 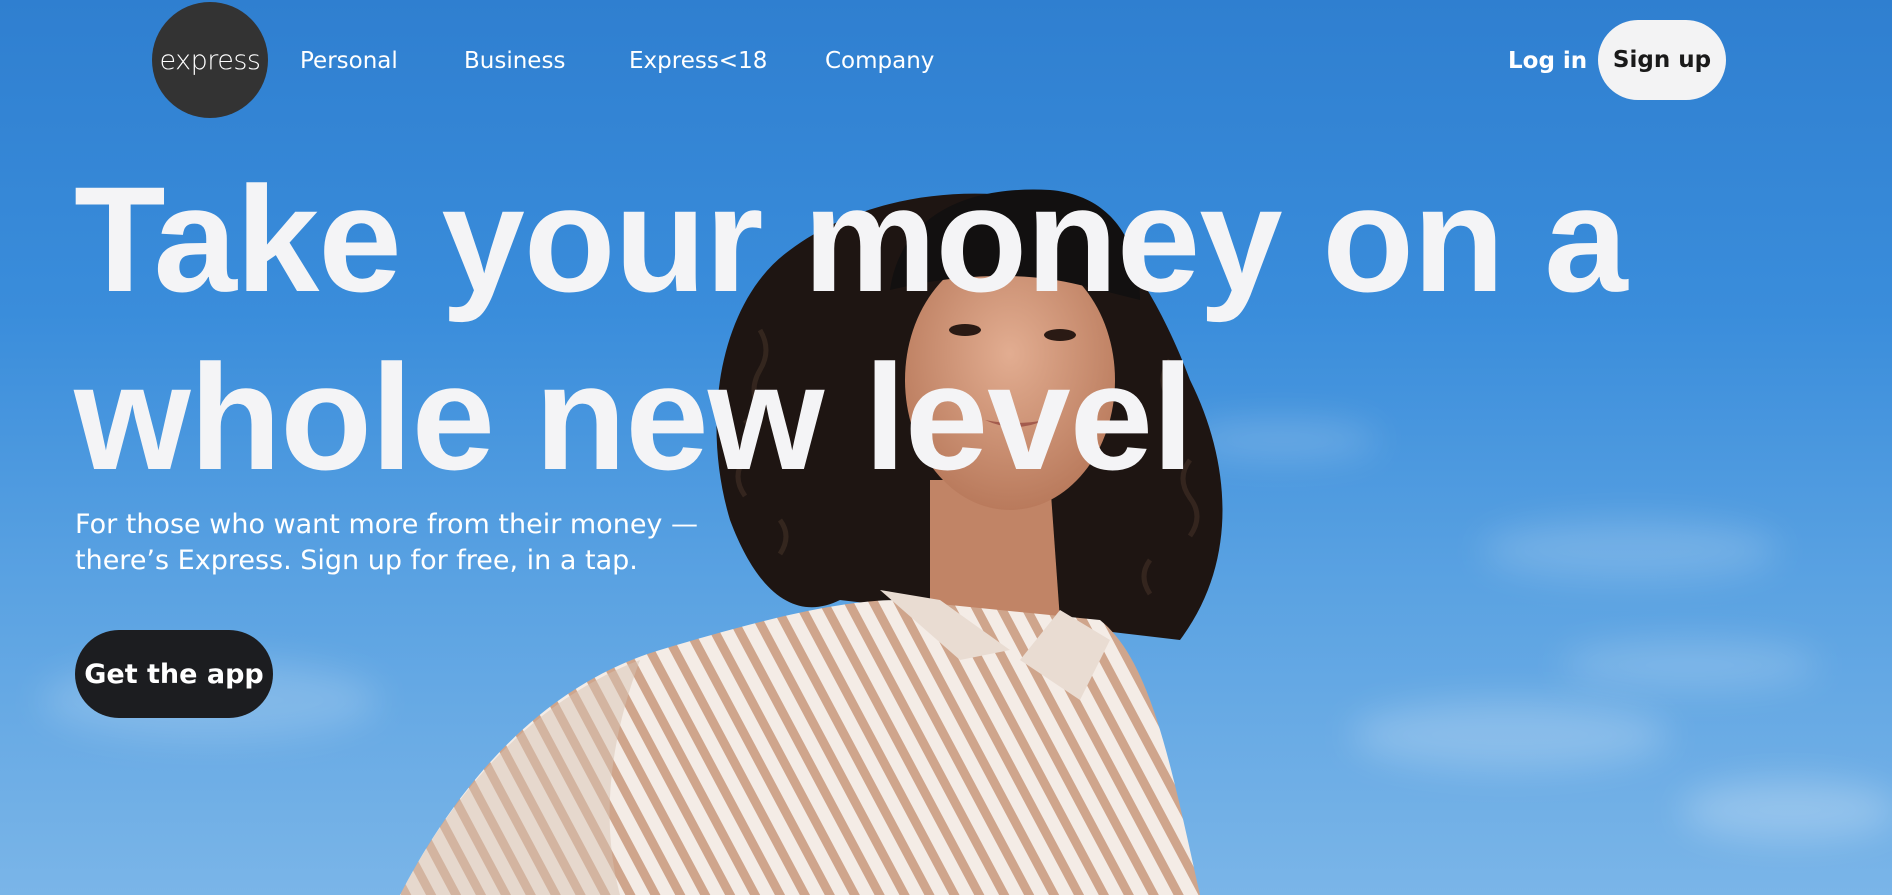 I want to click on nav-item-personal: Personal, so click(x=349, y=61).